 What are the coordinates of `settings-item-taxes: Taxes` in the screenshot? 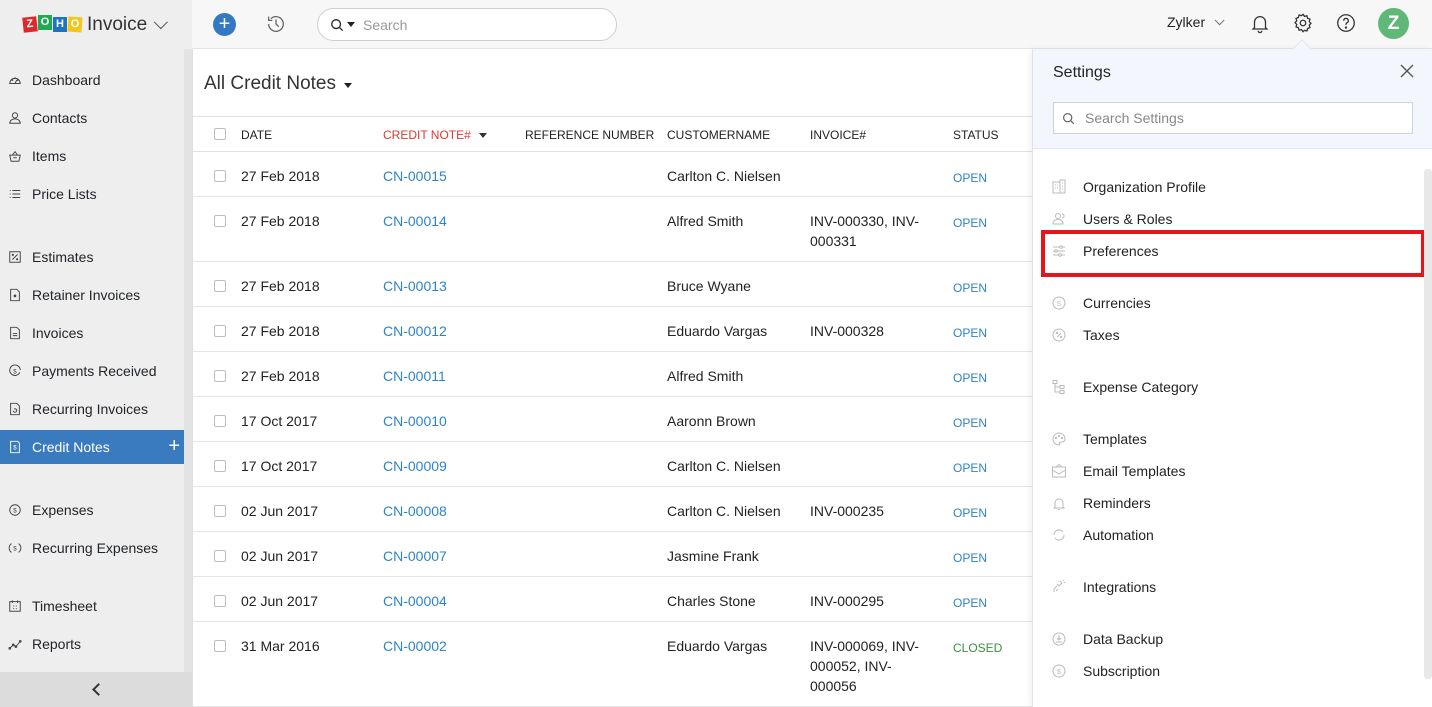 It's located at (1085, 335).